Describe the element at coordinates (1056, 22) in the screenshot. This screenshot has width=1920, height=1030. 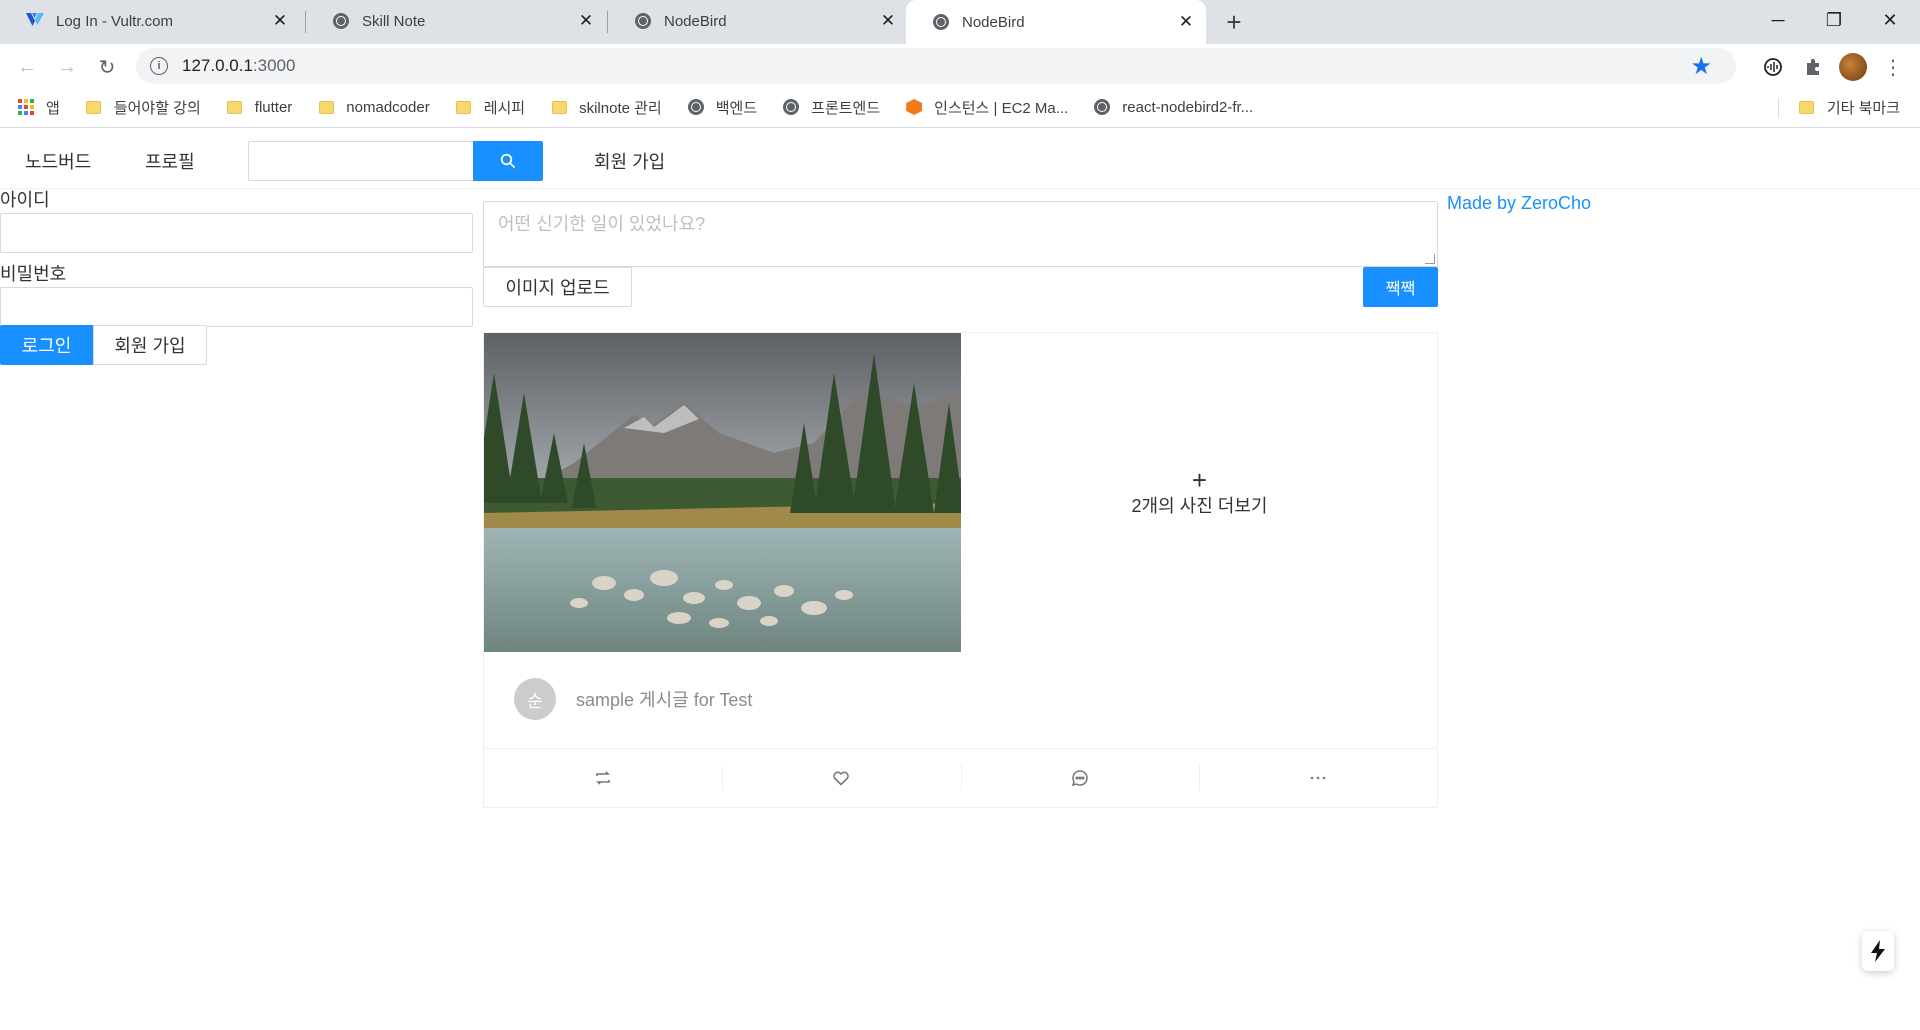
I see `tab-nodebird-active: NodeBird ✕` at that location.